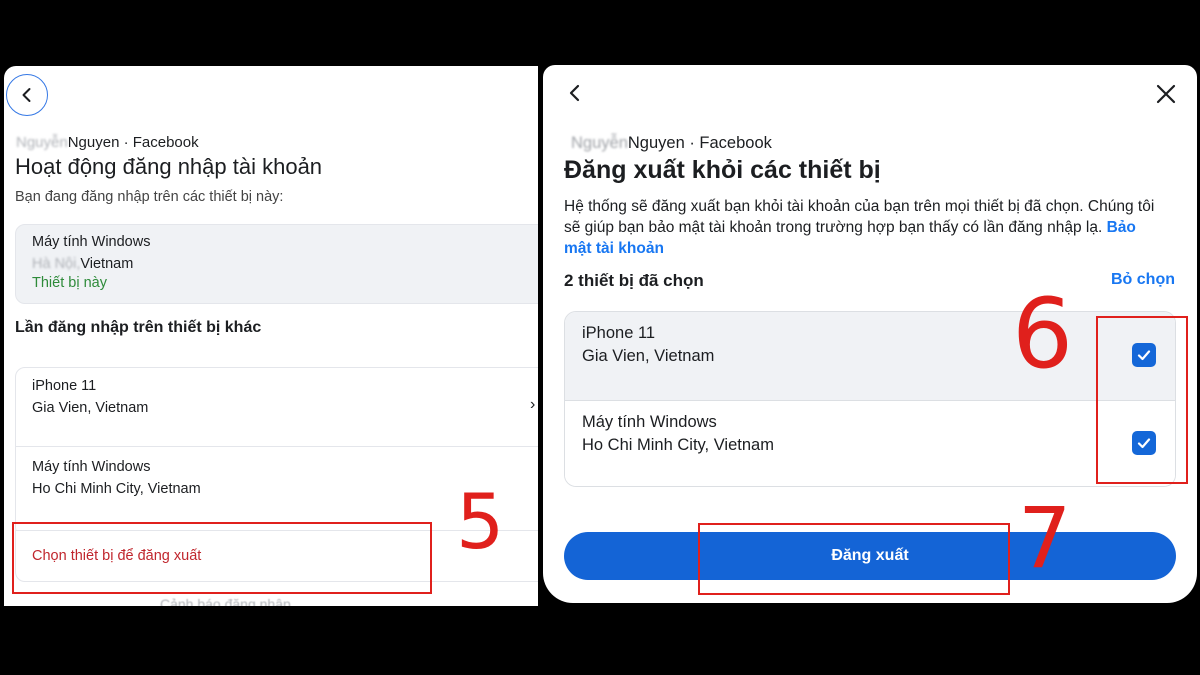 The height and width of the screenshot is (675, 1200). Describe the element at coordinates (1045, 538) in the screenshot. I see `step7-label: 7` at that location.